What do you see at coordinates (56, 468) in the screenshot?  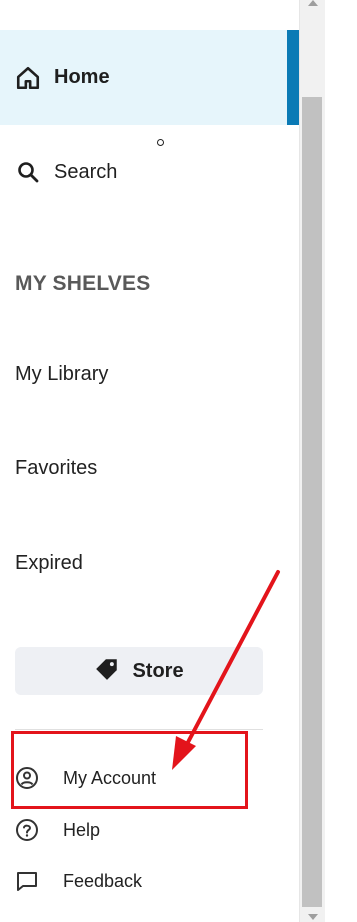 I see `sidebar-item-favorites: Favorites` at bounding box center [56, 468].